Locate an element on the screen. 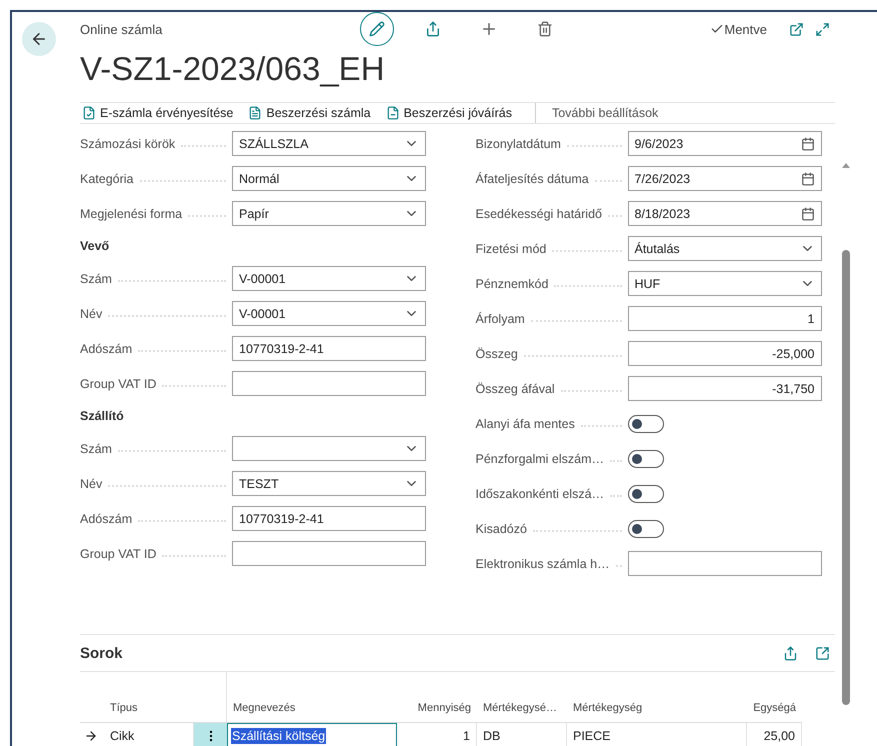  dropdown-field is located at coordinates (329, 448).